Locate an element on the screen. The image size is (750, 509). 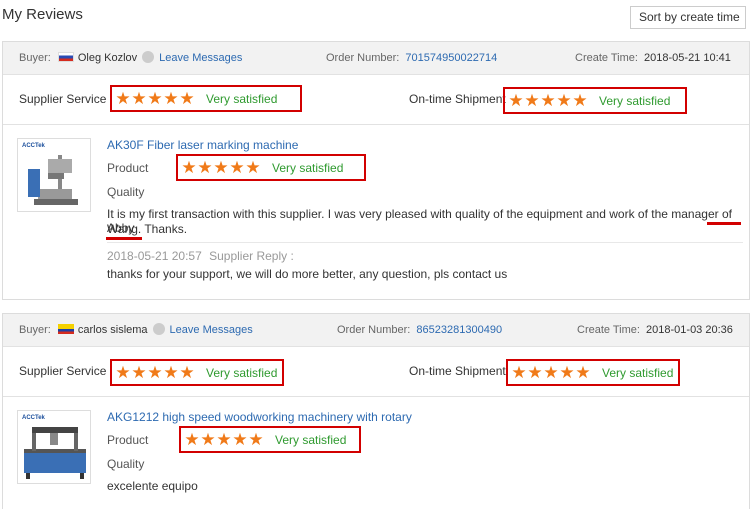
buyer-info: Buyer: carlos sislema Leave Messages is located at coordinates (136, 330).